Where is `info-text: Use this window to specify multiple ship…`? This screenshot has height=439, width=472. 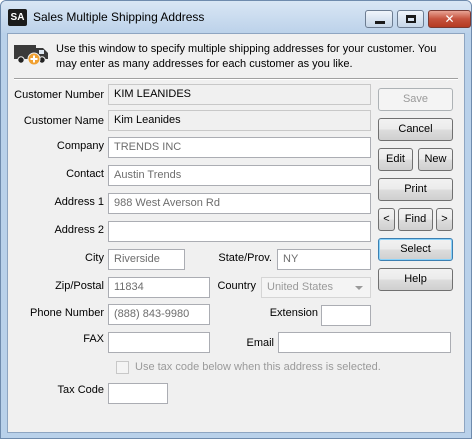
info-text: Use this window to specify multiple ship… is located at coordinates (246, 56).